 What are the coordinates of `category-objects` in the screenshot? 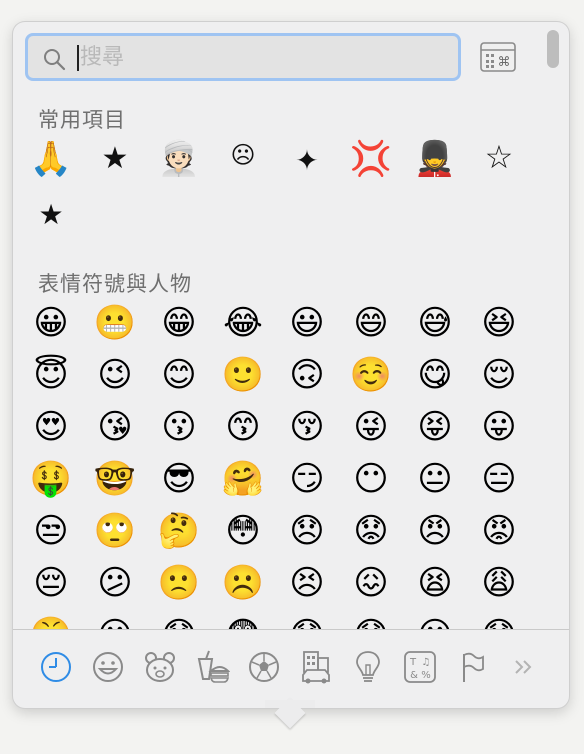 It's located at (368, 667).